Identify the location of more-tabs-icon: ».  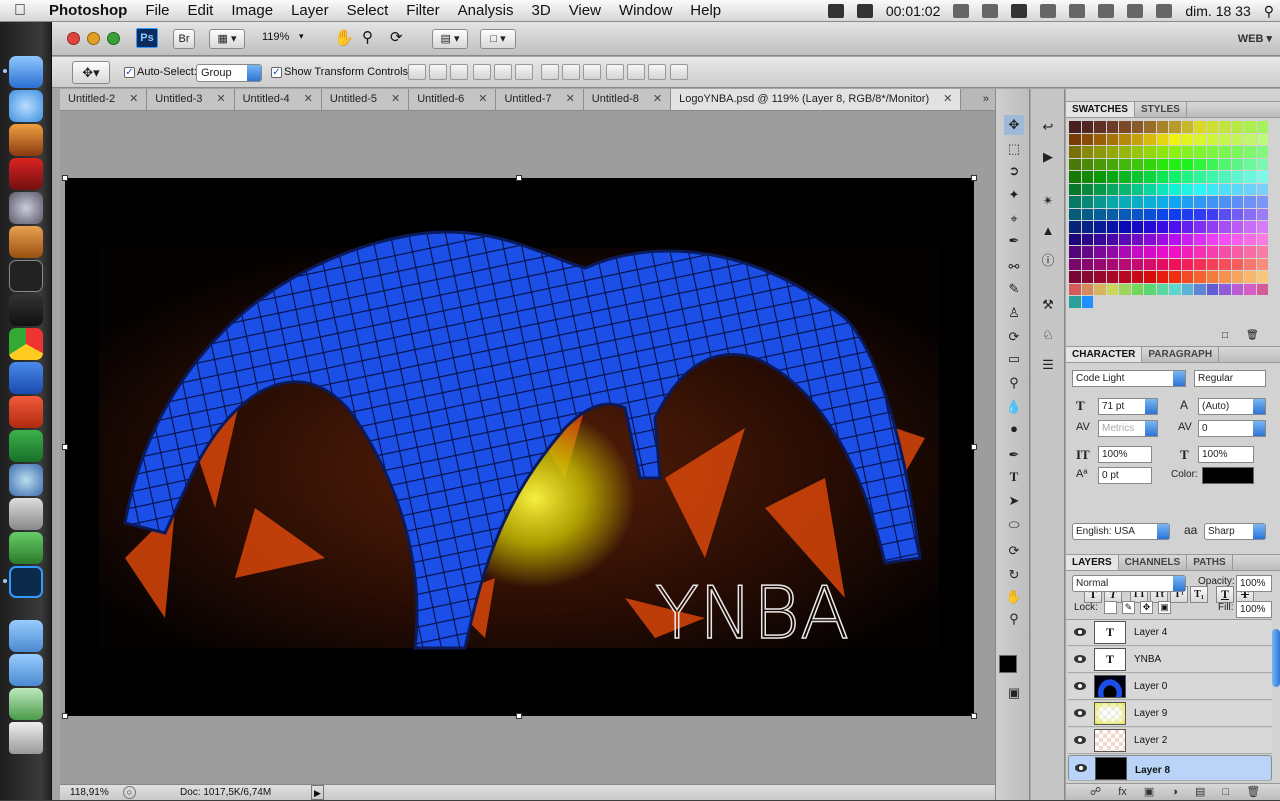
(986, 99).